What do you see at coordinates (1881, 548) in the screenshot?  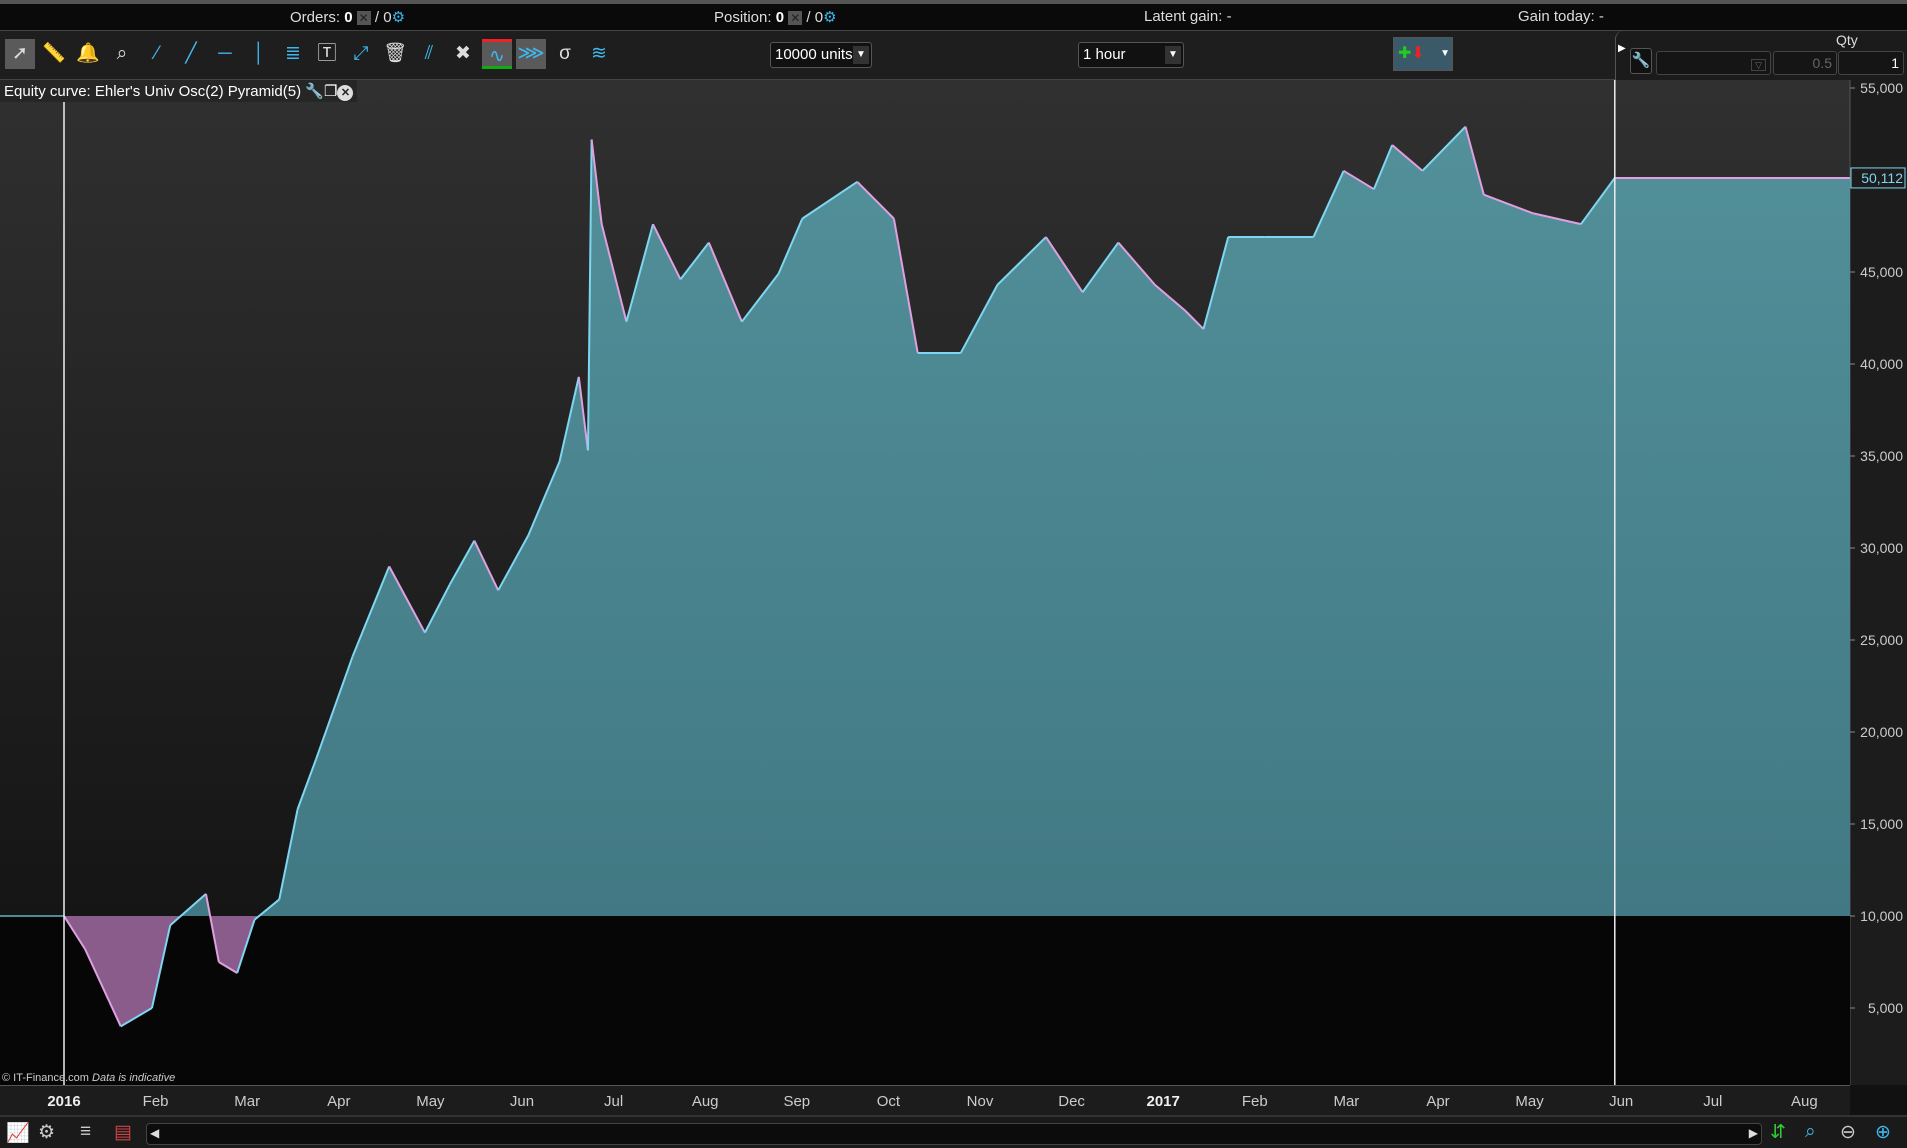 I see `y-tick-label: 30,000` at bounding box center [1881, 548].